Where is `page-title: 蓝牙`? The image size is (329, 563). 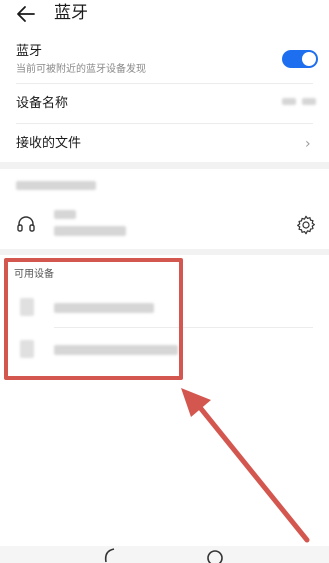 page-title: 蓝牙 is located at coordinates (71, 13).